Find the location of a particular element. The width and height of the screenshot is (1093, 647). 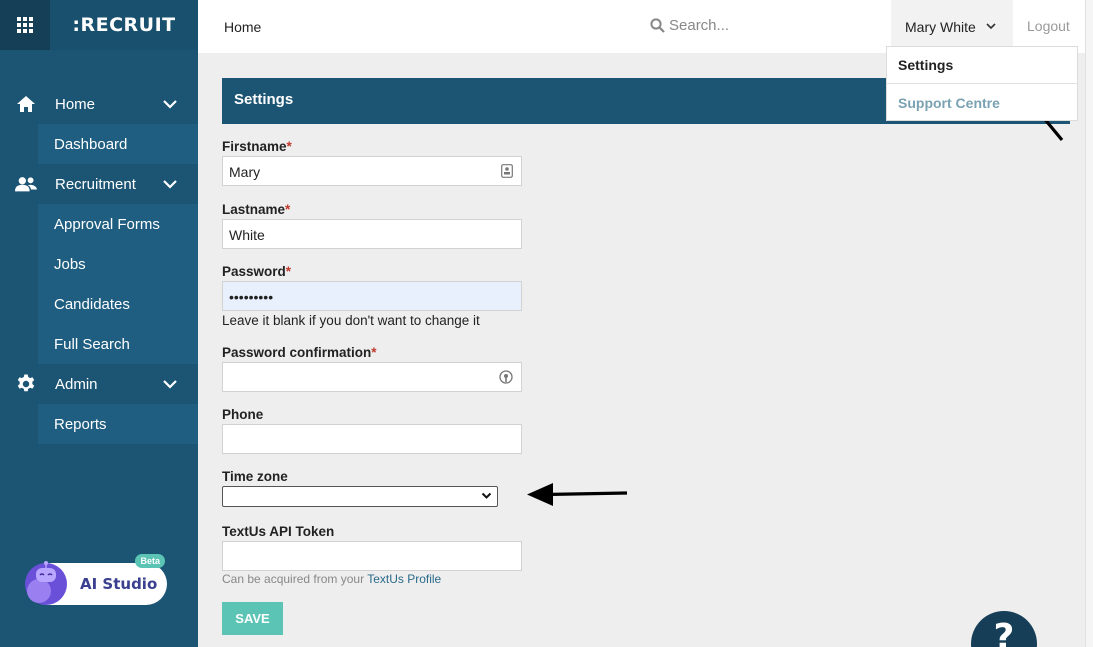

search-icon is located at coordinates (657, 25).